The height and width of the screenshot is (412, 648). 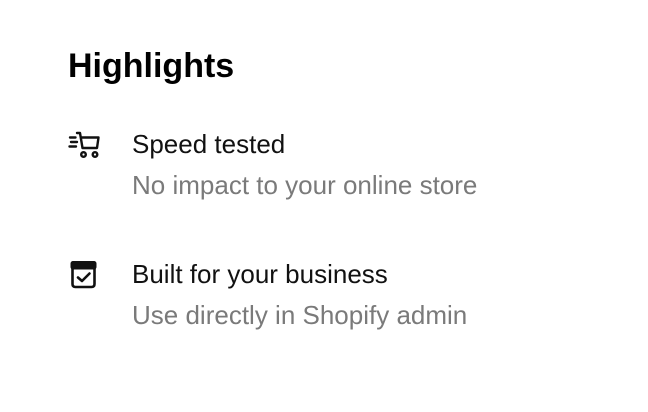 I want to click on highlights-heading: Highlights, so click(x=151, y=66).